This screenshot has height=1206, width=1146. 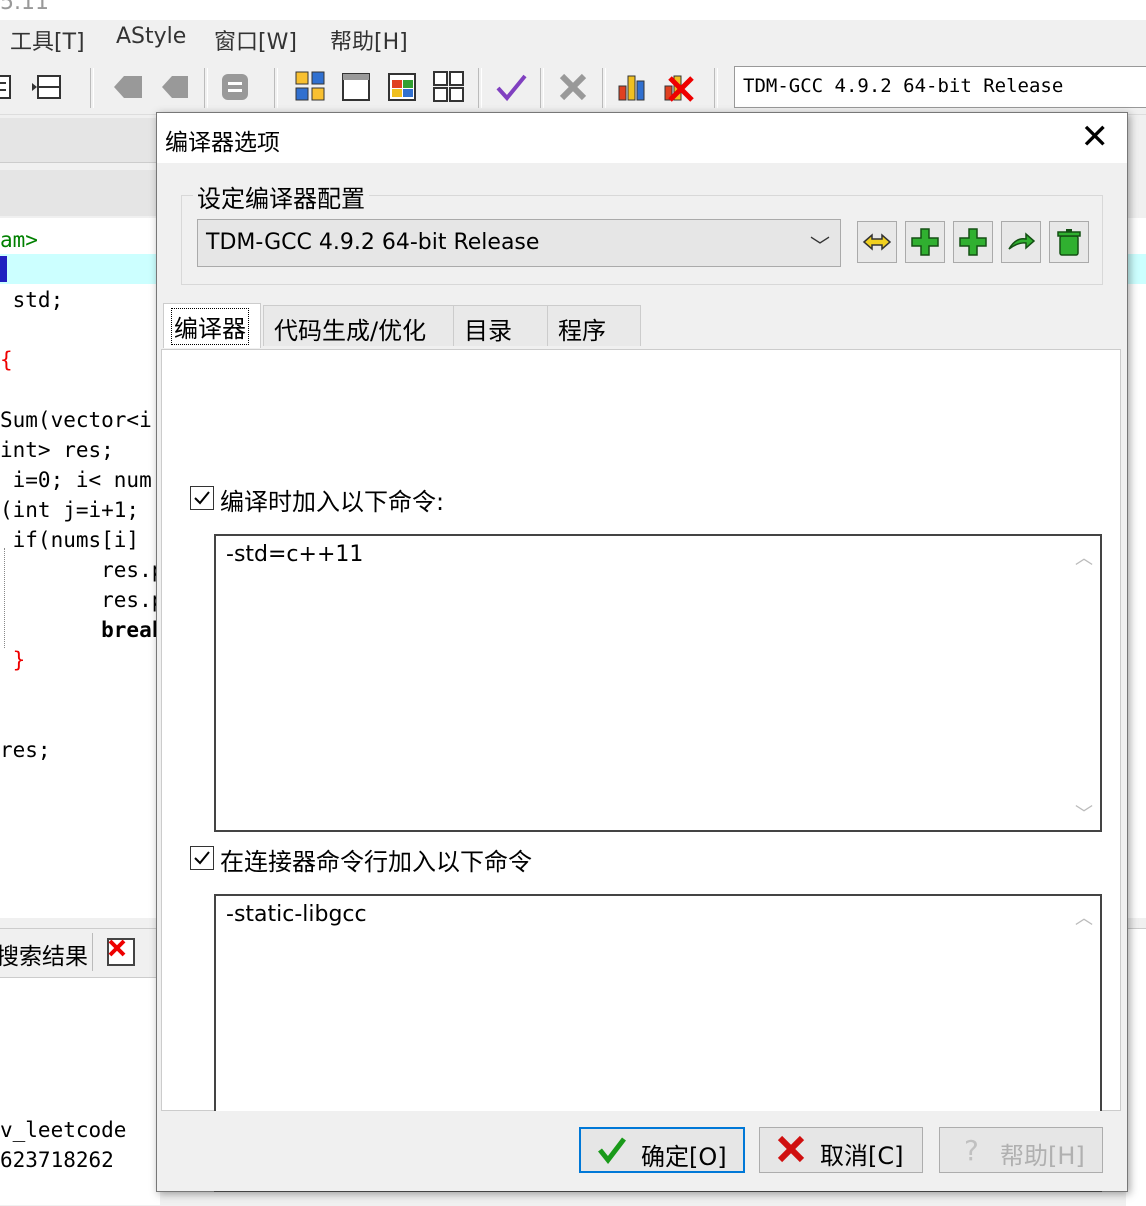 What do you see at coordinates (70, 510) in the screenshot?
I see `code-line: (int j=i+1;` at bounding box center [70, 510].